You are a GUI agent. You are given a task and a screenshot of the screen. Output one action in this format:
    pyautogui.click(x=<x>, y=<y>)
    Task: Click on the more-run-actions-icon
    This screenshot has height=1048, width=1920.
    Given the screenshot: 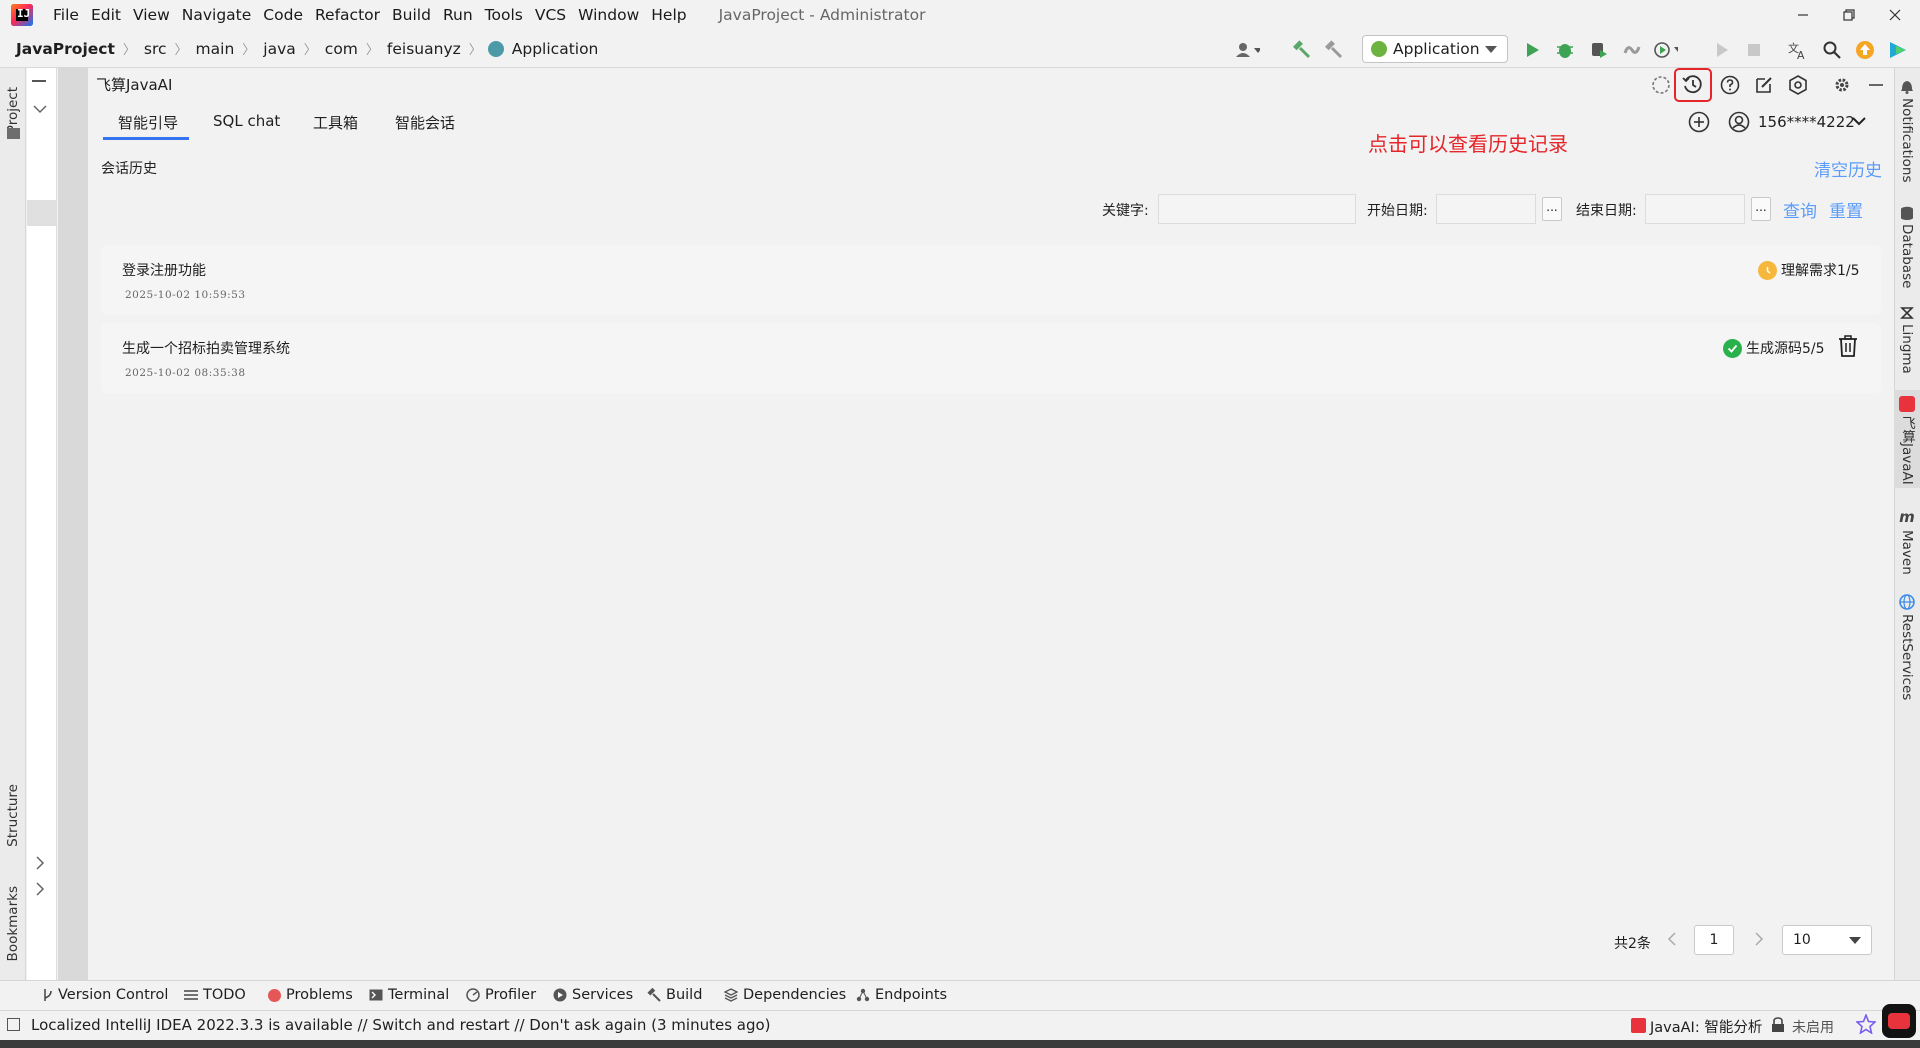 What is the action you would take?
    pyautogui.click(x=1666, y=50)
    